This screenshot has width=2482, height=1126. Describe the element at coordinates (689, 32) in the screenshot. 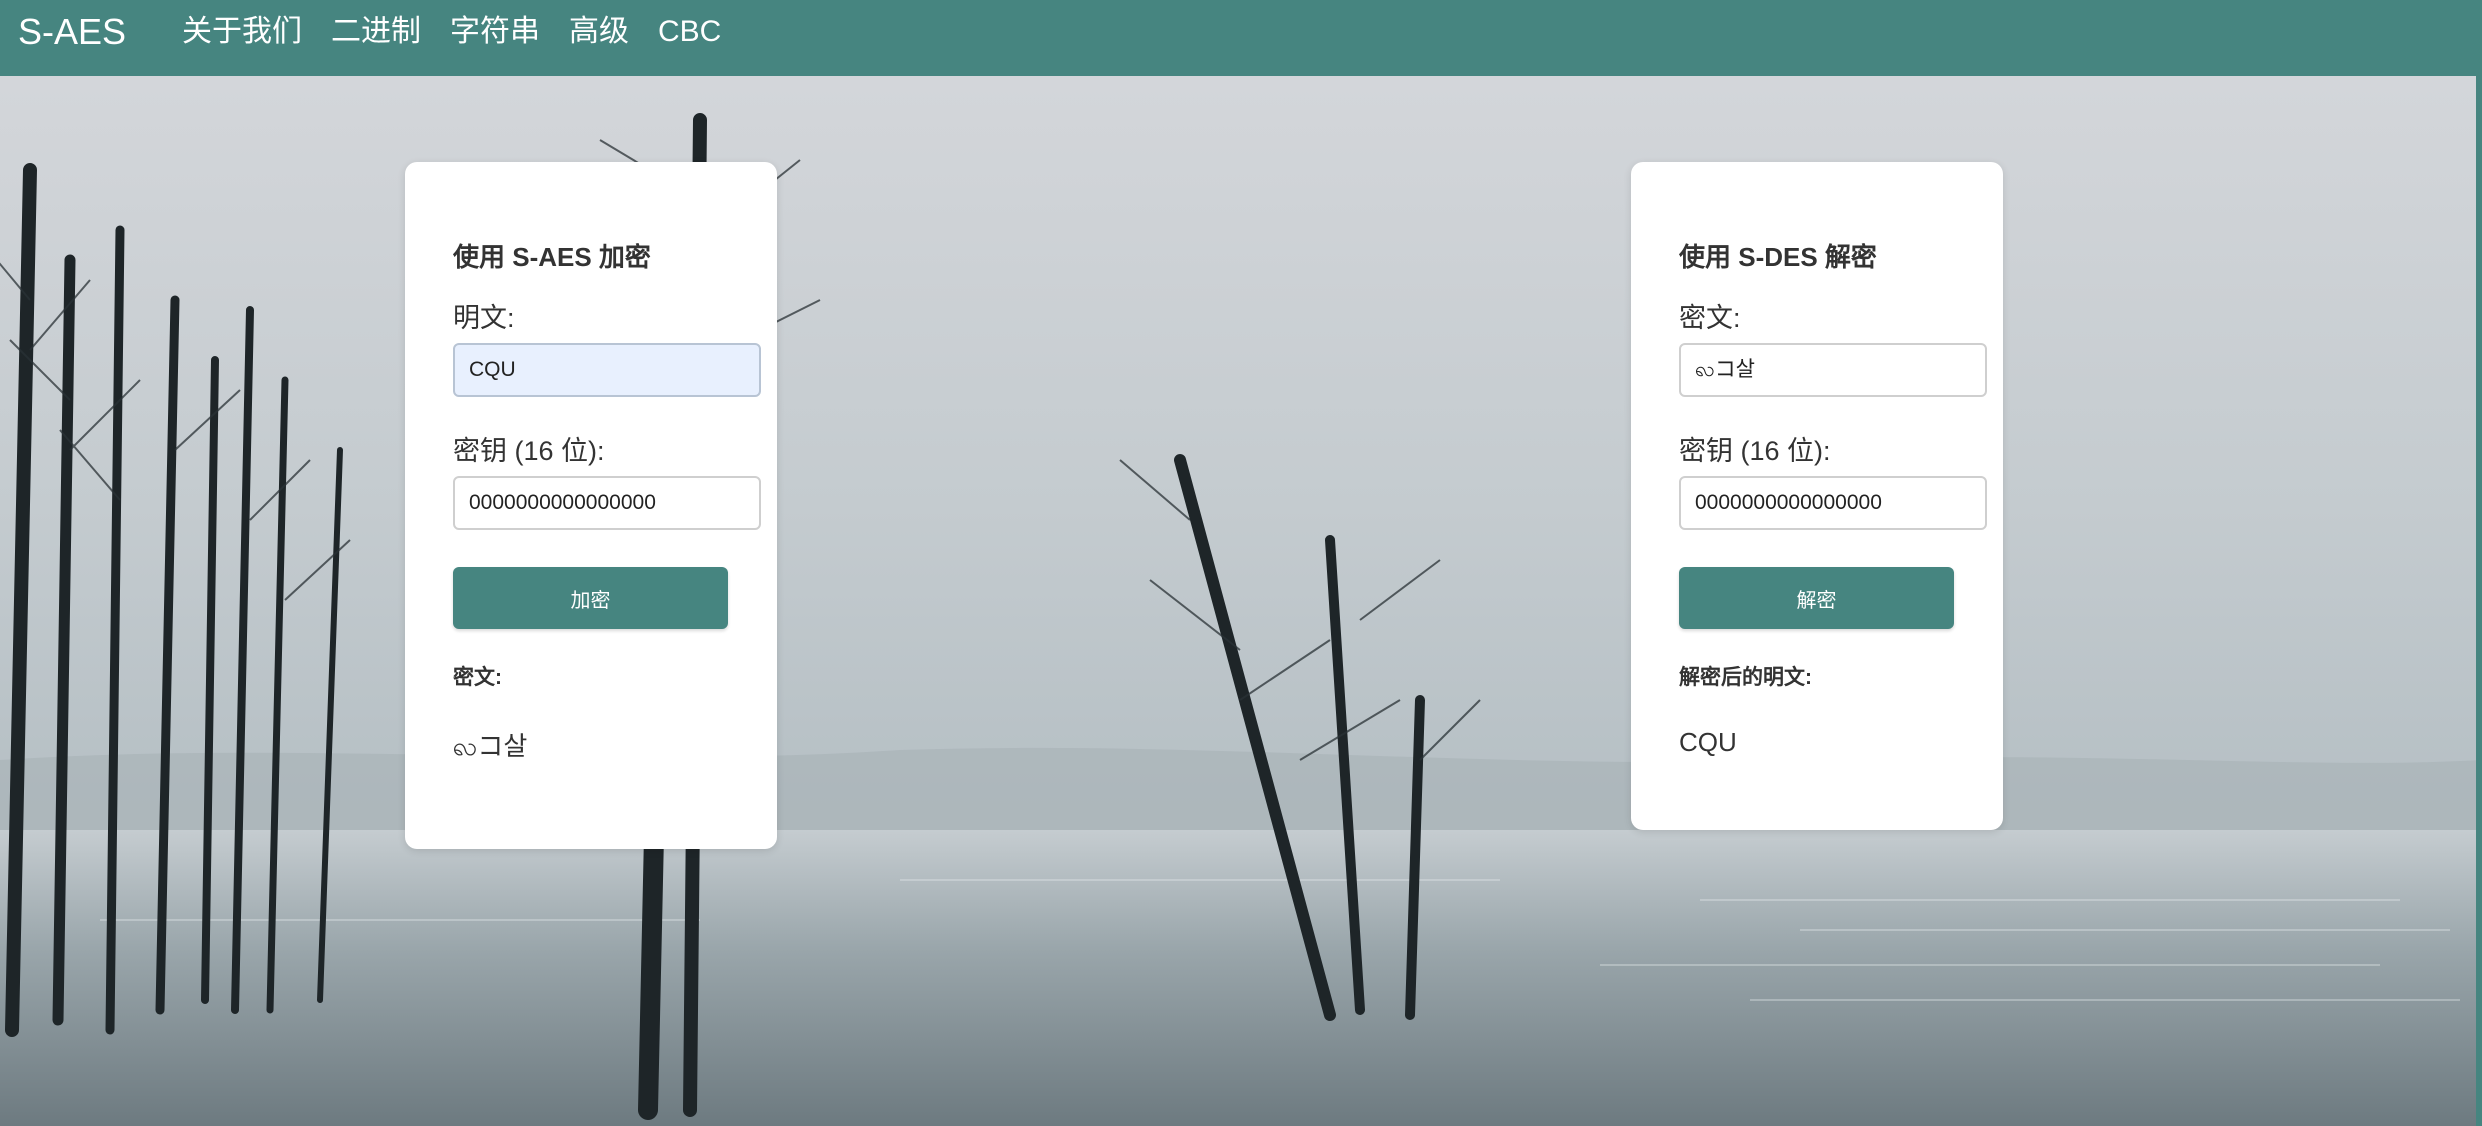

I see `nav-item-cbc: CBC` at that location.